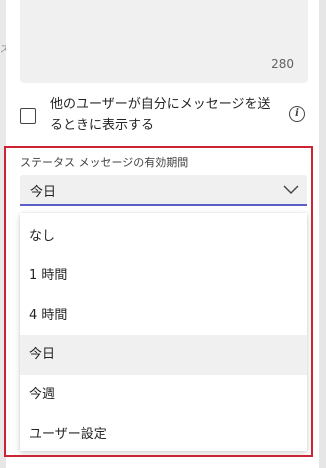 This screenshot has width=326, height=468. Describe the element at coordinates (322, 234) in the screenshot. I see `background-right-strip` at that location.